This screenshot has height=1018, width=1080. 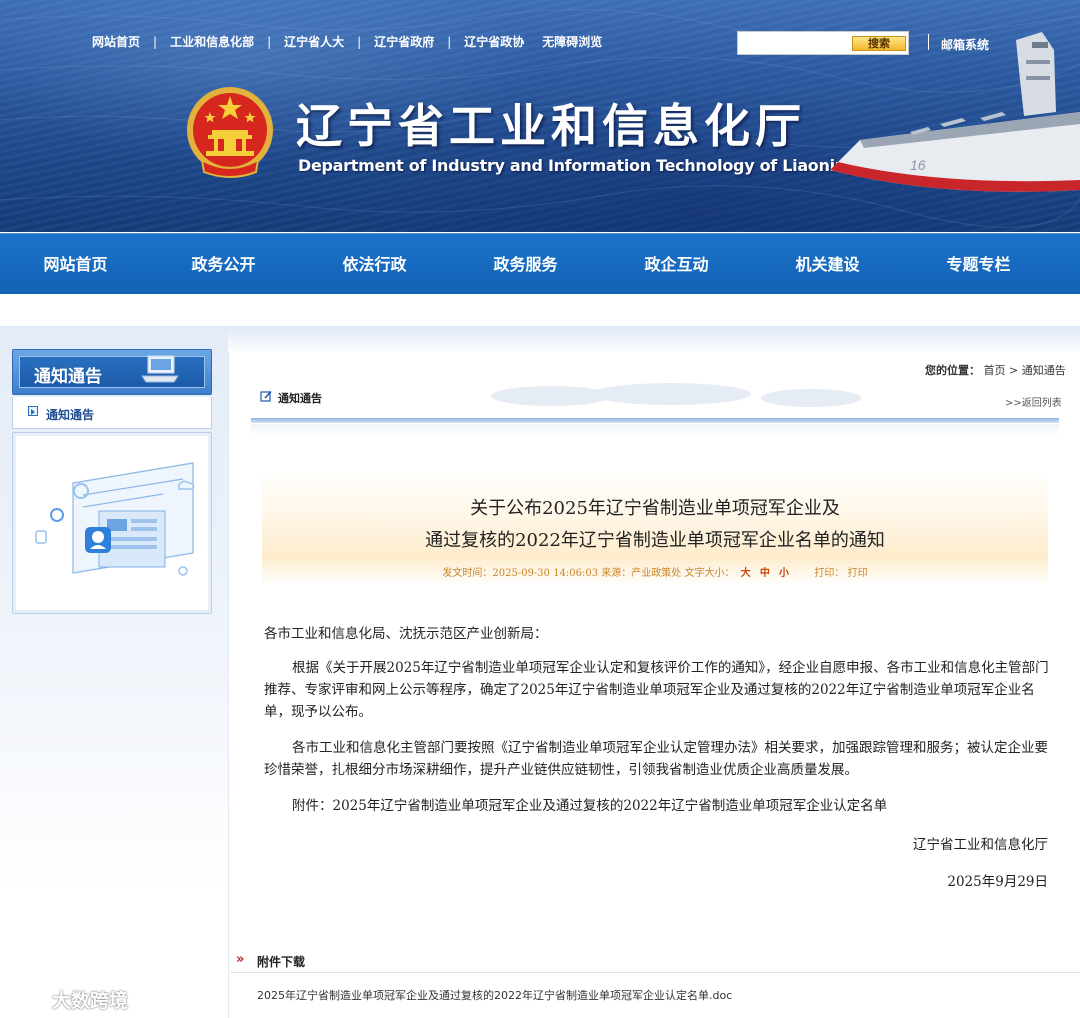 I want to click on article-issuer: 辽宁省工业和信息化厅, so click(x=980, y=845).